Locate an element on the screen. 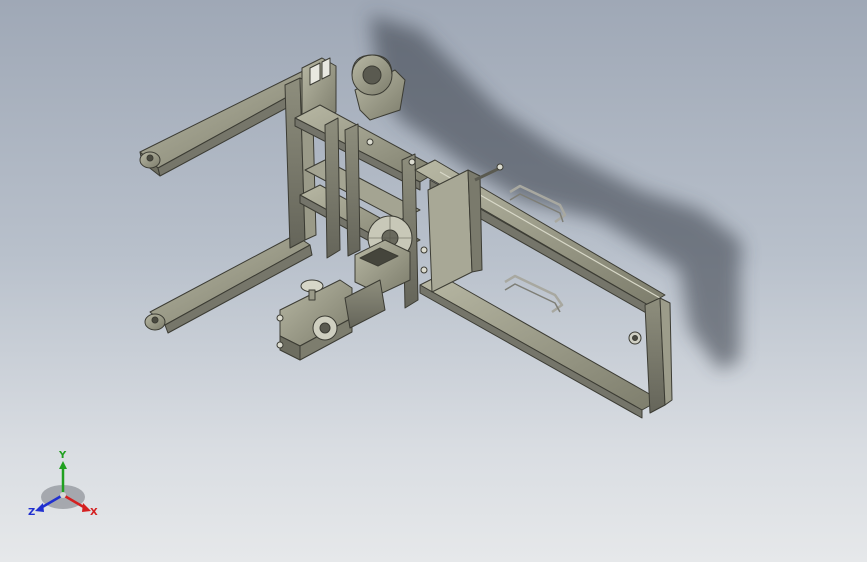 This screenshot has height=562, width=867. y-axis-label: Y is located at coordinates (62, 455).